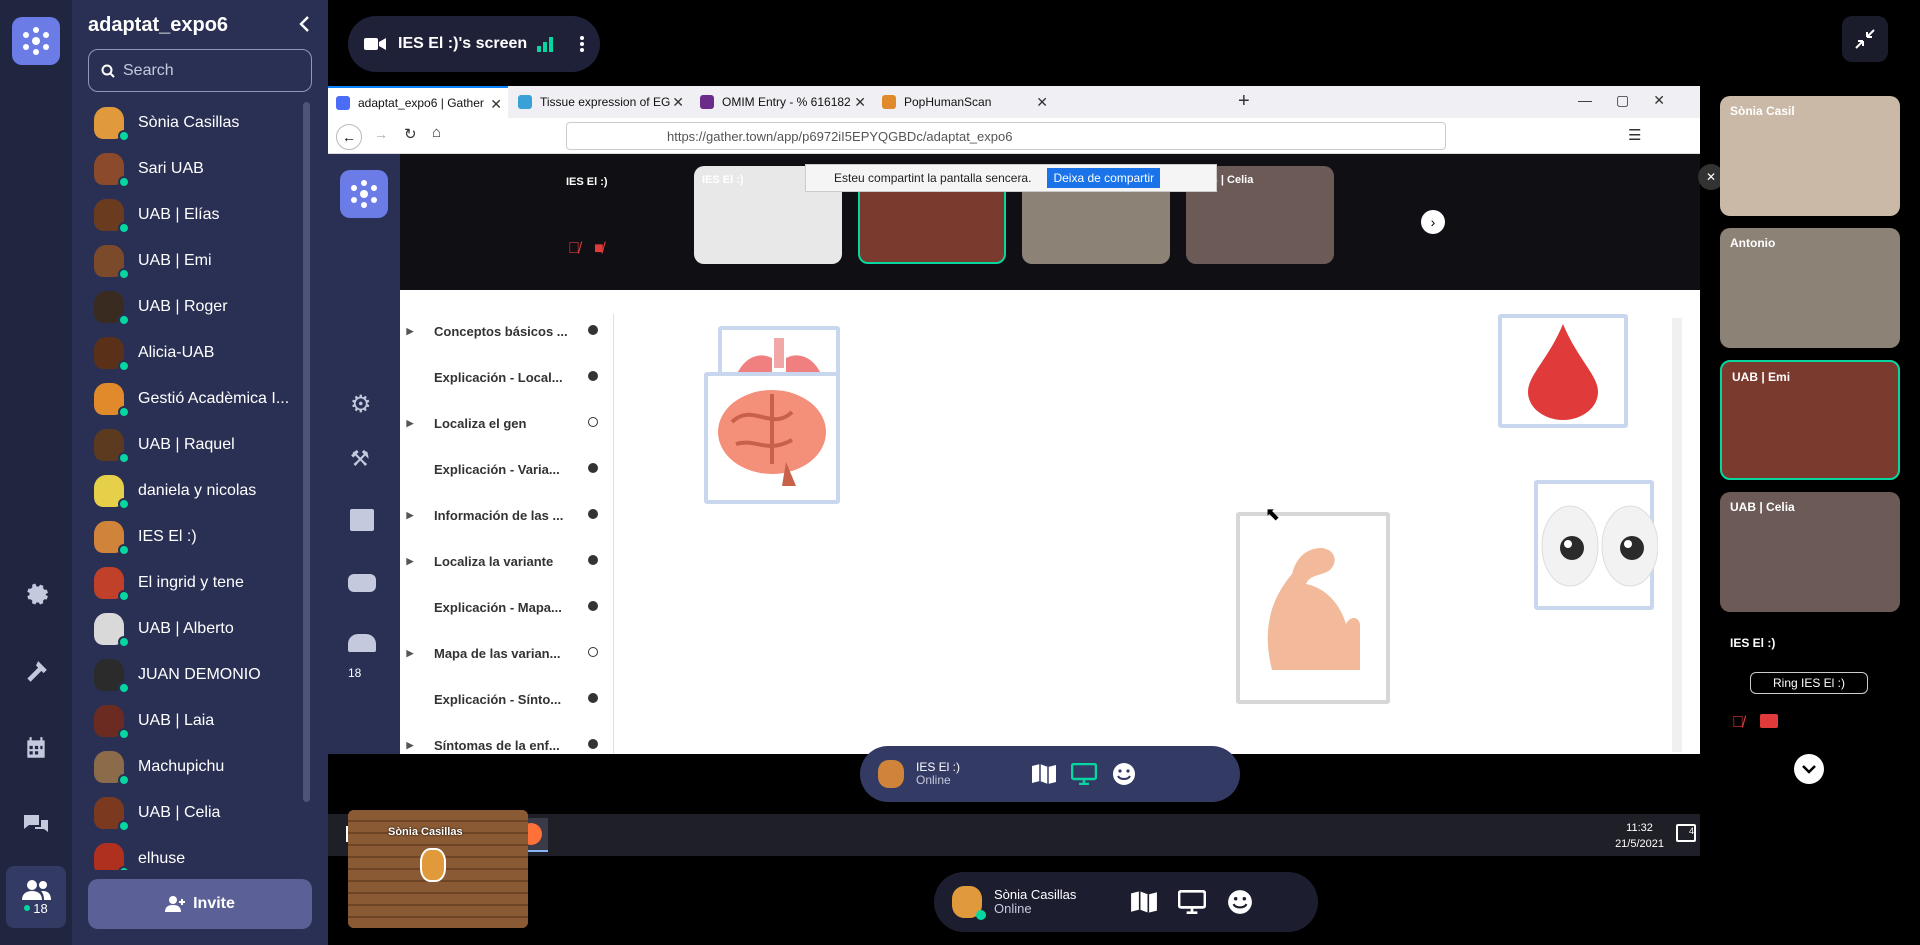  I want to click on hamburger-menu-icon: ☰, so click(1634, 135).